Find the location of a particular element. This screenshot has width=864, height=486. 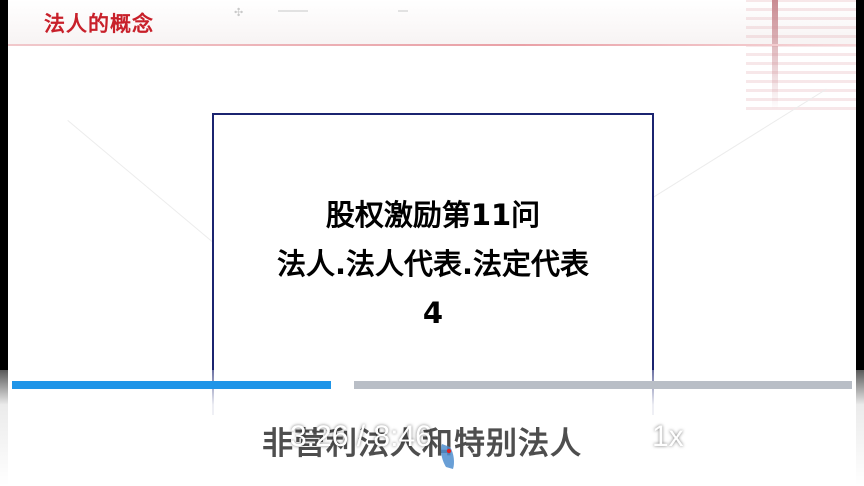

pause-button is located at coordinates (64, 438).